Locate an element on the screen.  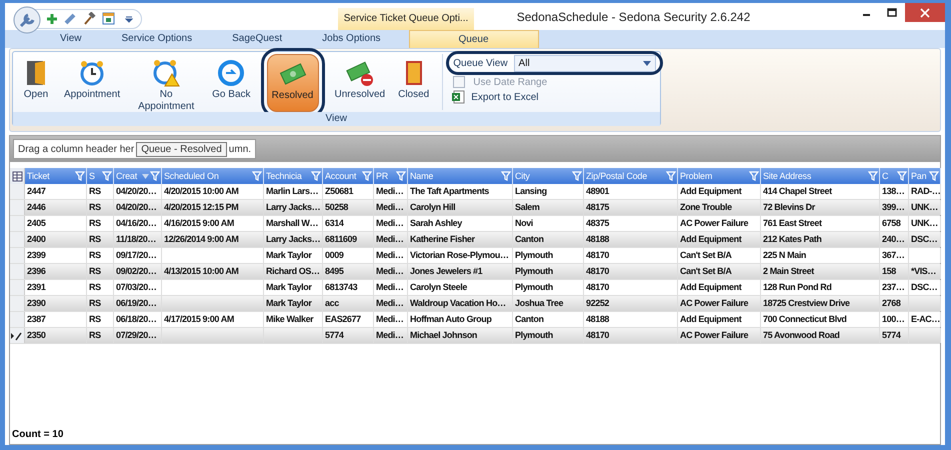
table-cell: 761 East Street is located at coordinates (792, 223).